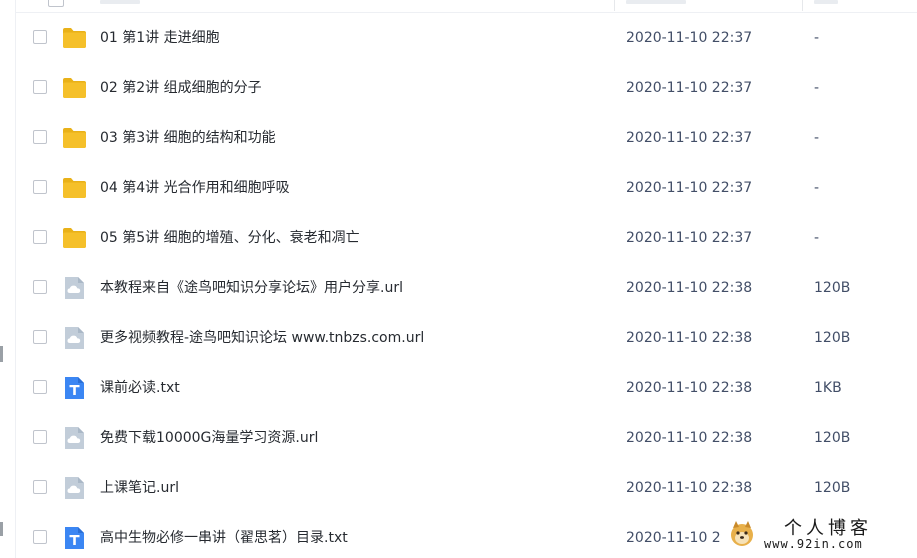  Describe the element at coordinates (466, 138) in the screenshot. I see `file-row: 03 第3讲 细胞的结构和功能 2020-11-10 22:37 -` at that location.